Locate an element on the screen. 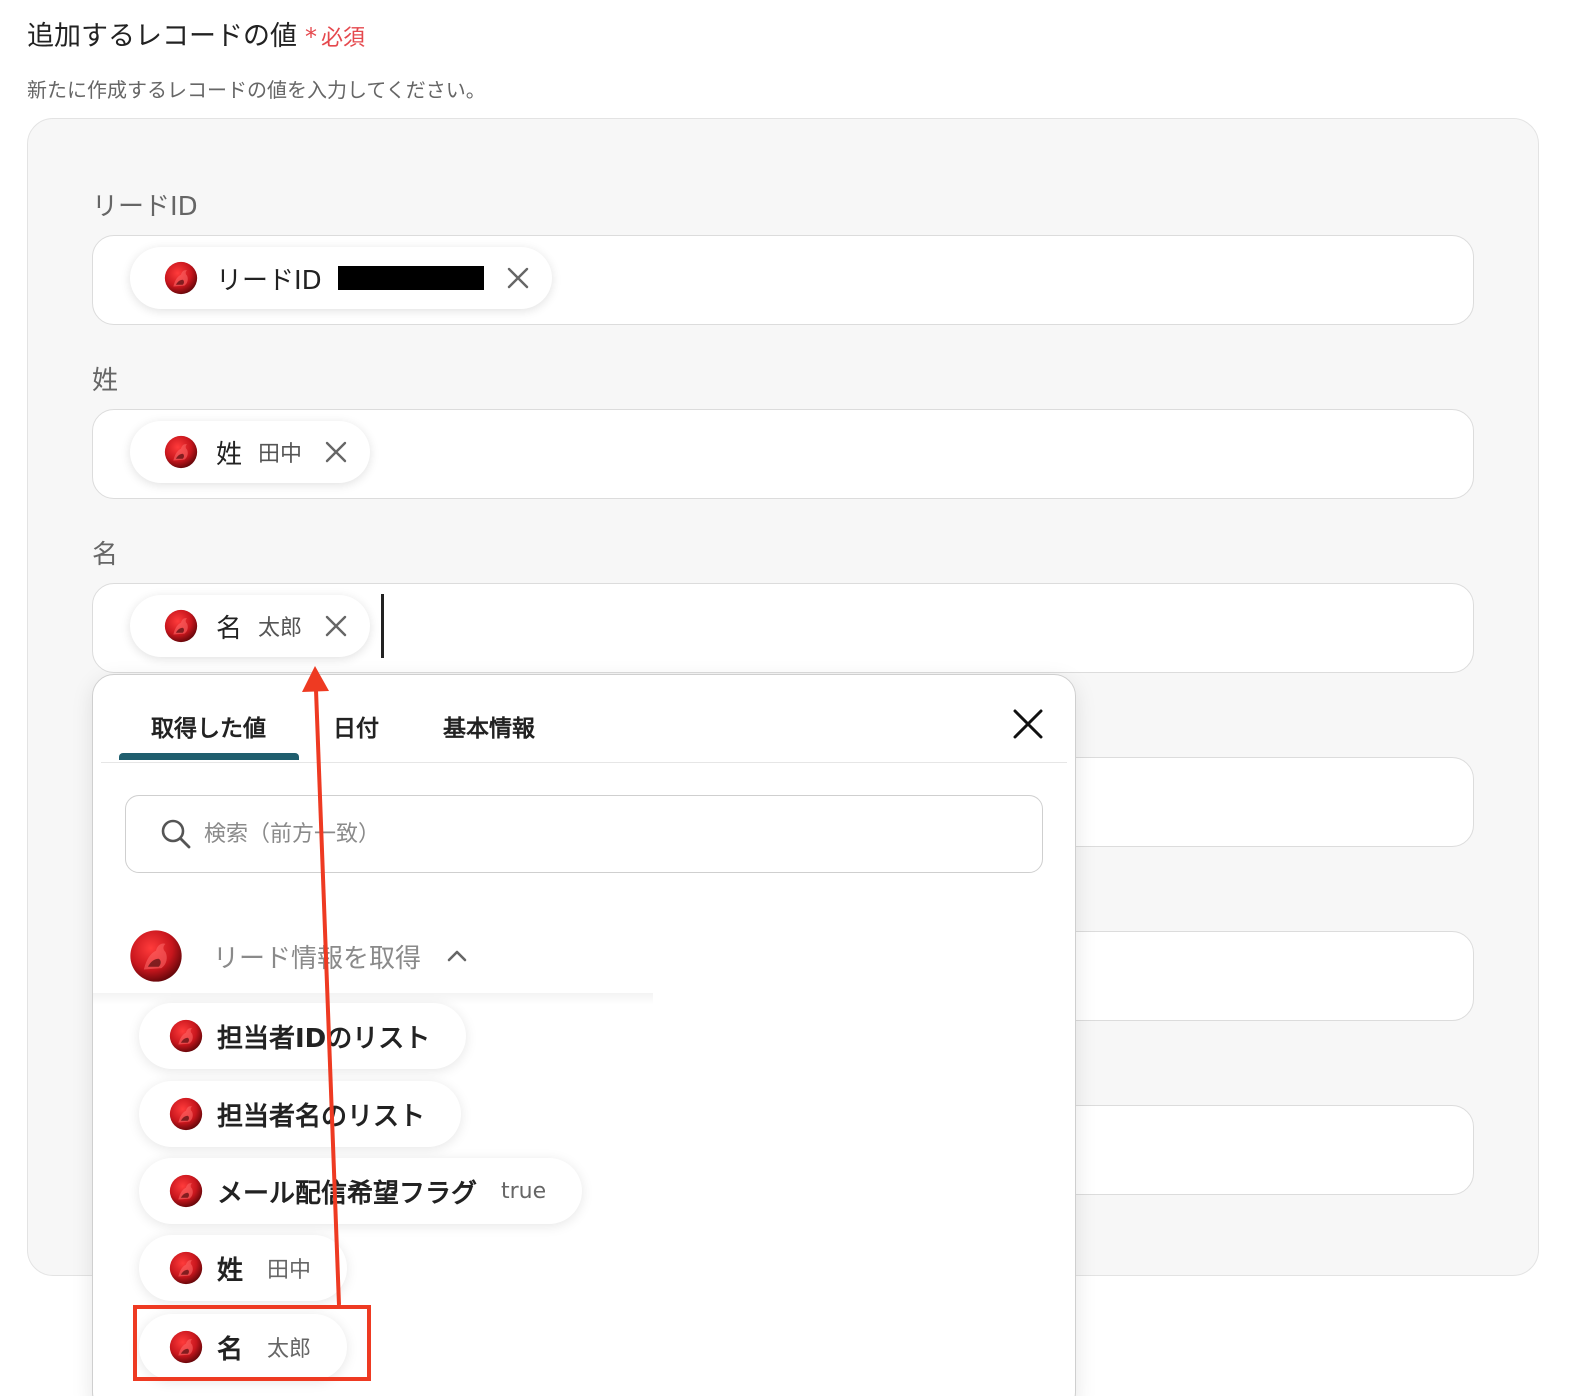 Image resolution: width=1570 pixels, height=1396 pixels. required-mark: * is located at coordinates (311, 37).